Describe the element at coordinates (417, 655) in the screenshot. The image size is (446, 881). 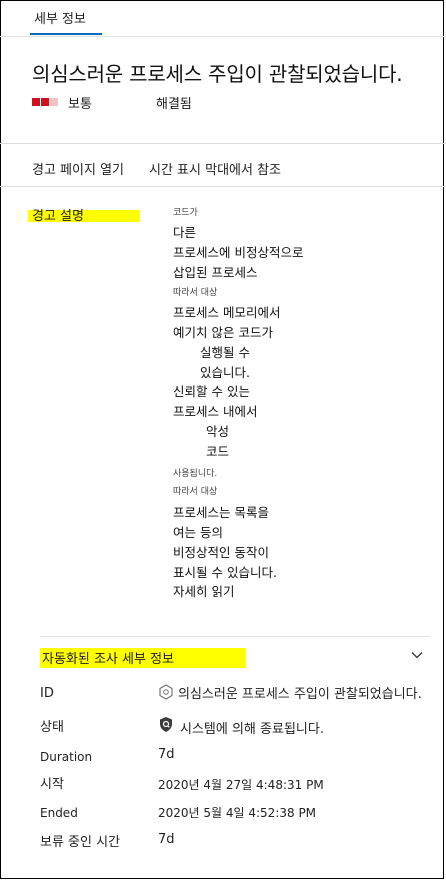
I see `chevron-down-icon` at that location.